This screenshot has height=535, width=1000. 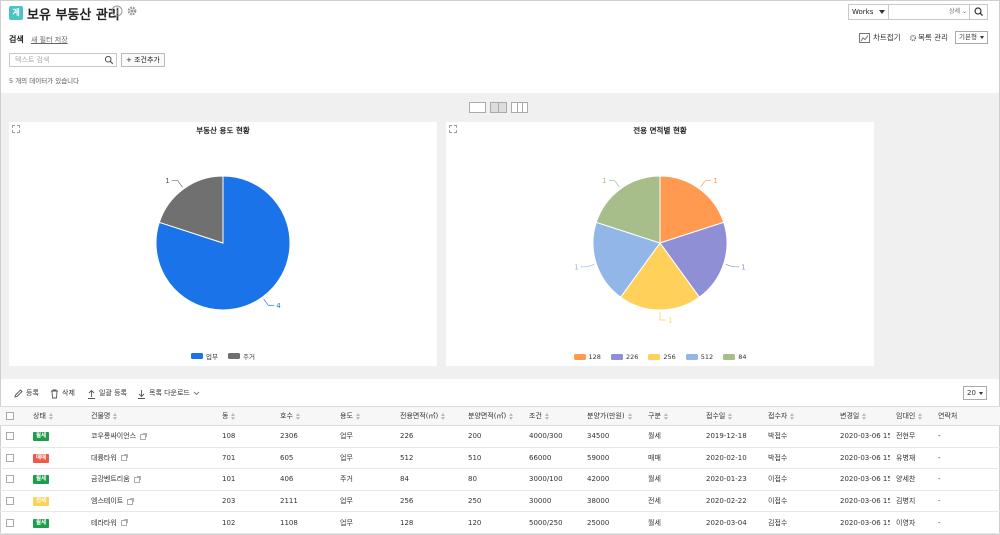 What do you see at coordinates (611, 479) in the screenshot?
I see `cell-price: 42000` at bounding box center [611, 479].